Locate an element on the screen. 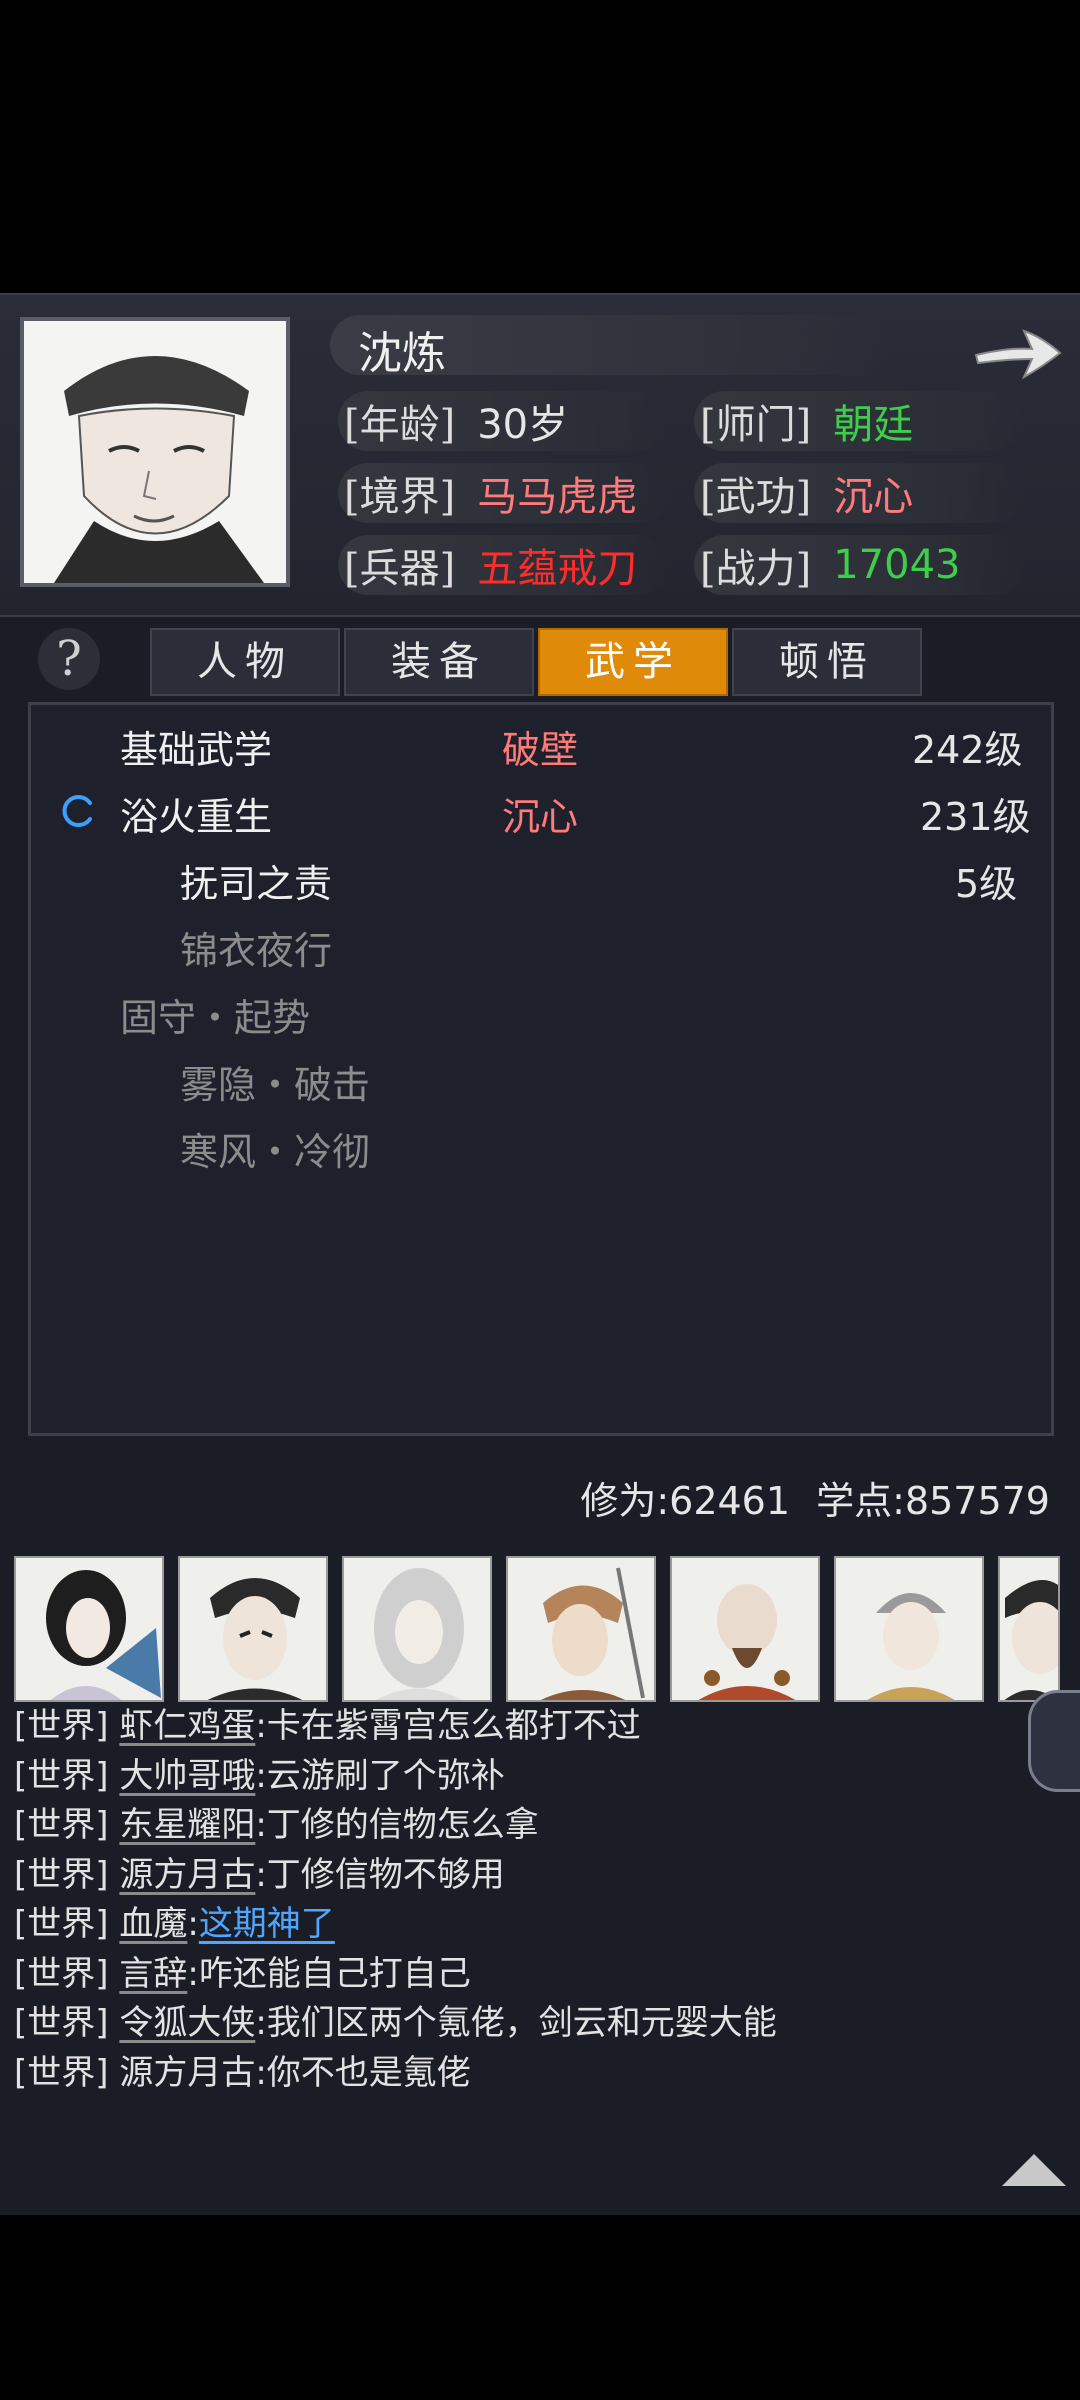 Image resolution: width=1080 pixels, height=2400 pixels. martial-item-level: 242级 is located at coordinates (967, 749).